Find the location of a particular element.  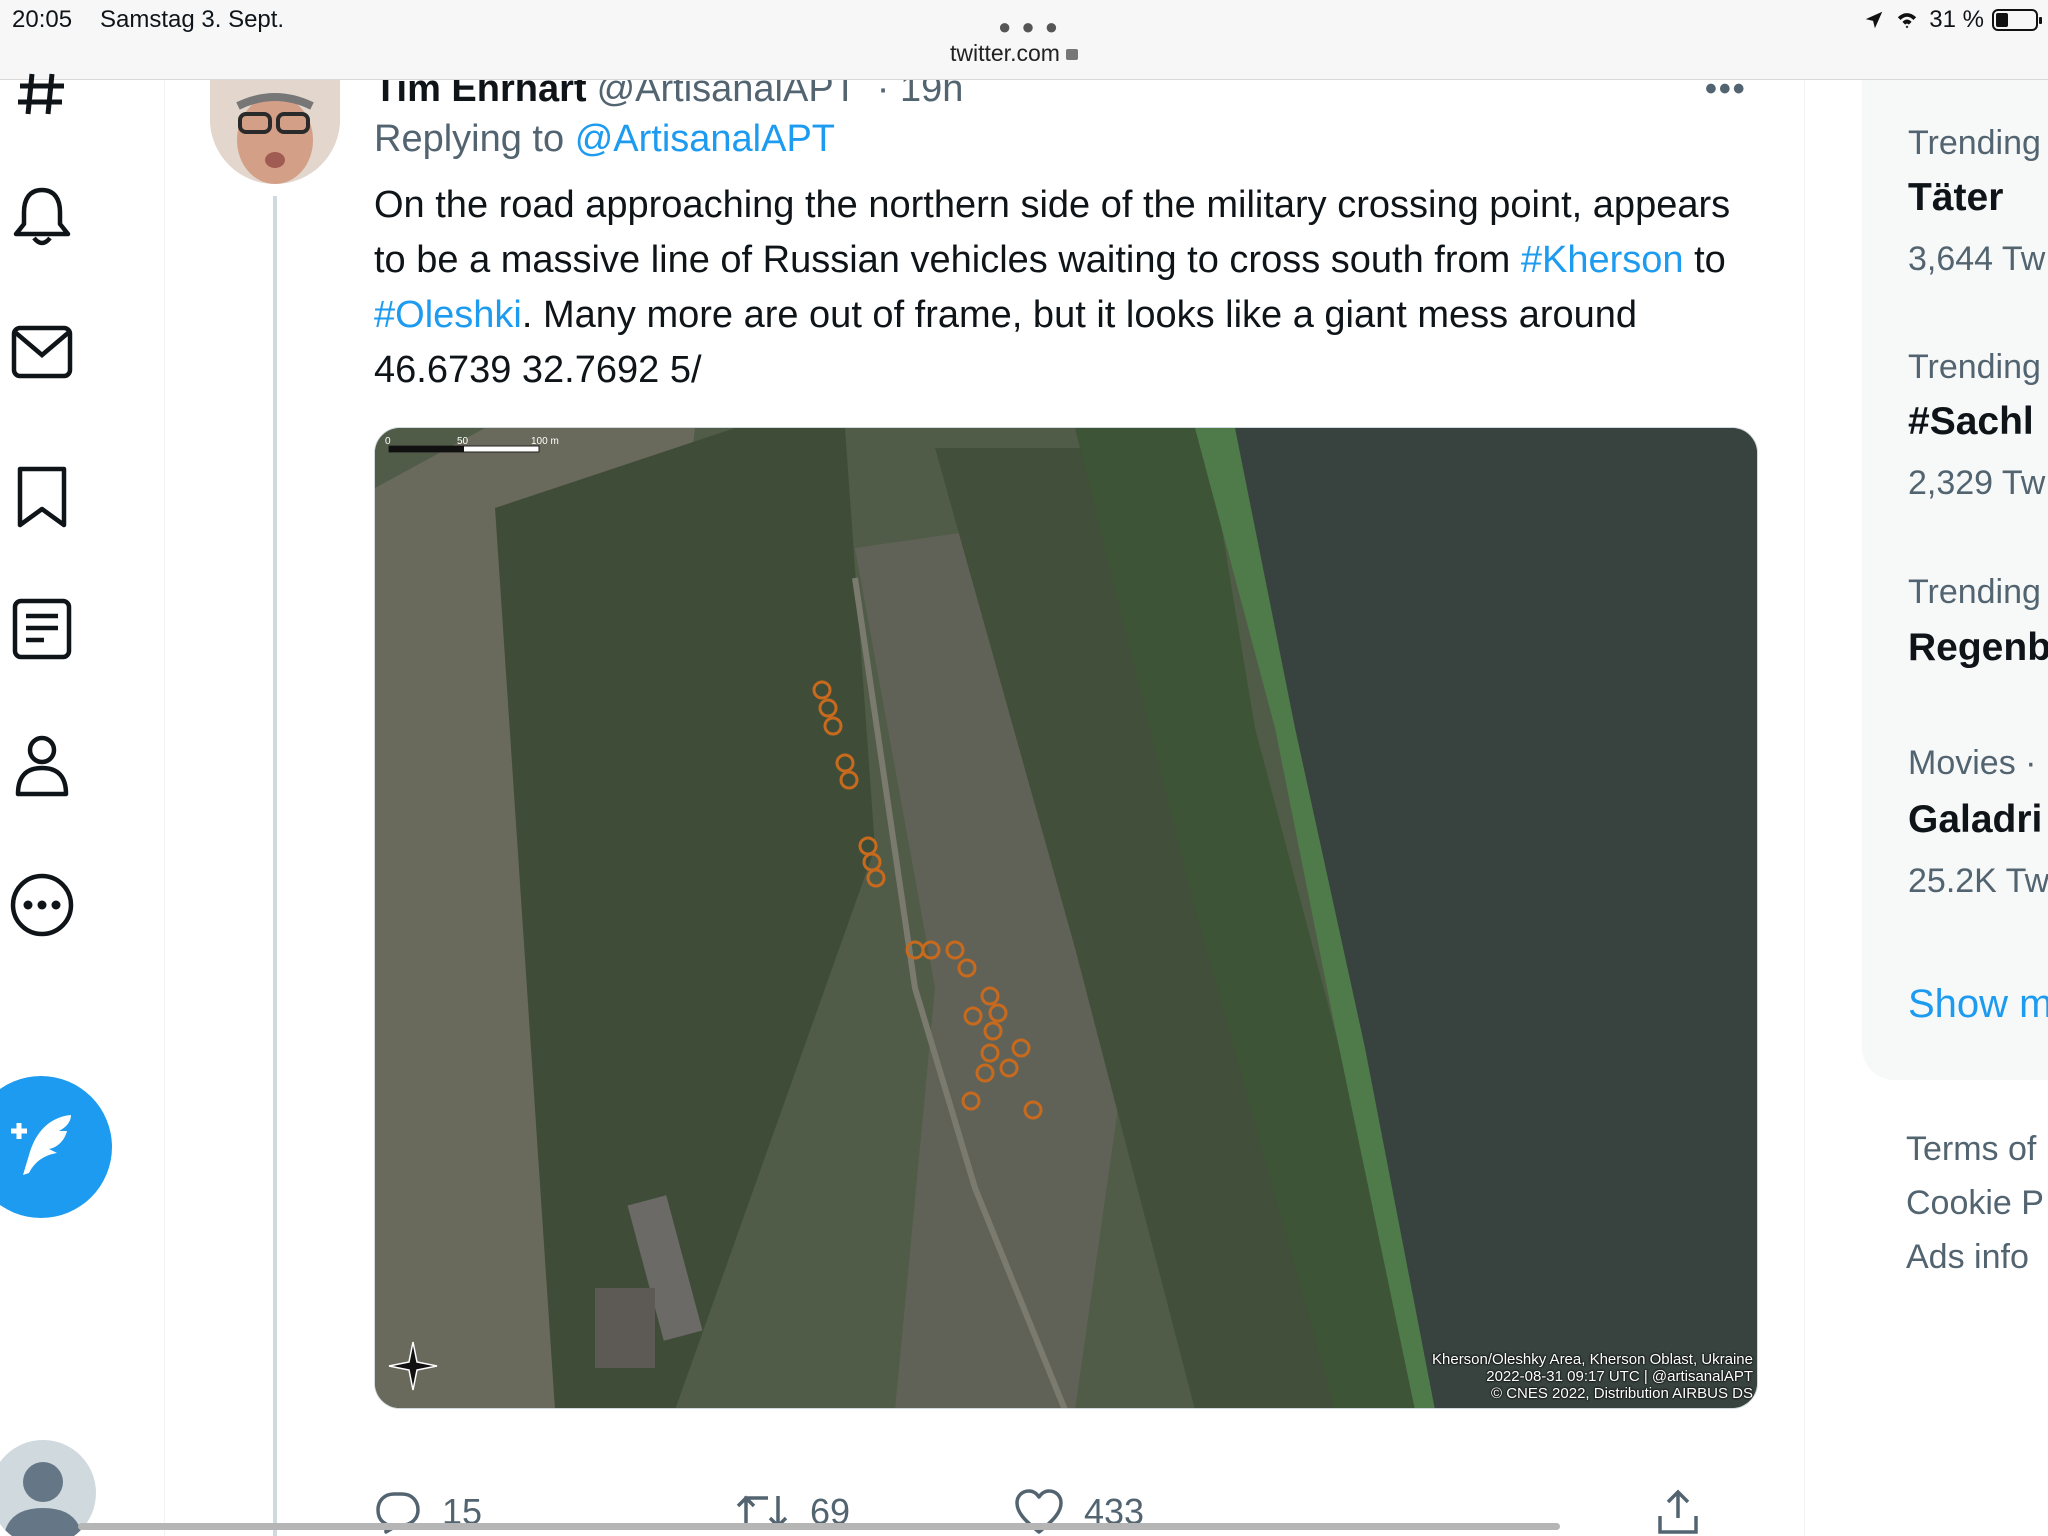

tweet-time: · 19h is located at coordinates (920, 95).